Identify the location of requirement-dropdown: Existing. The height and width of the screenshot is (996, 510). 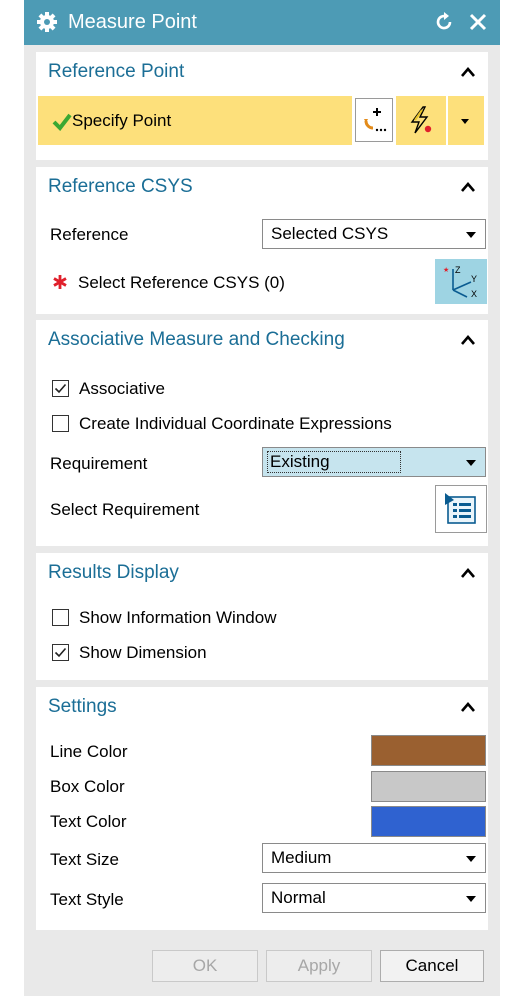
(374, 462).